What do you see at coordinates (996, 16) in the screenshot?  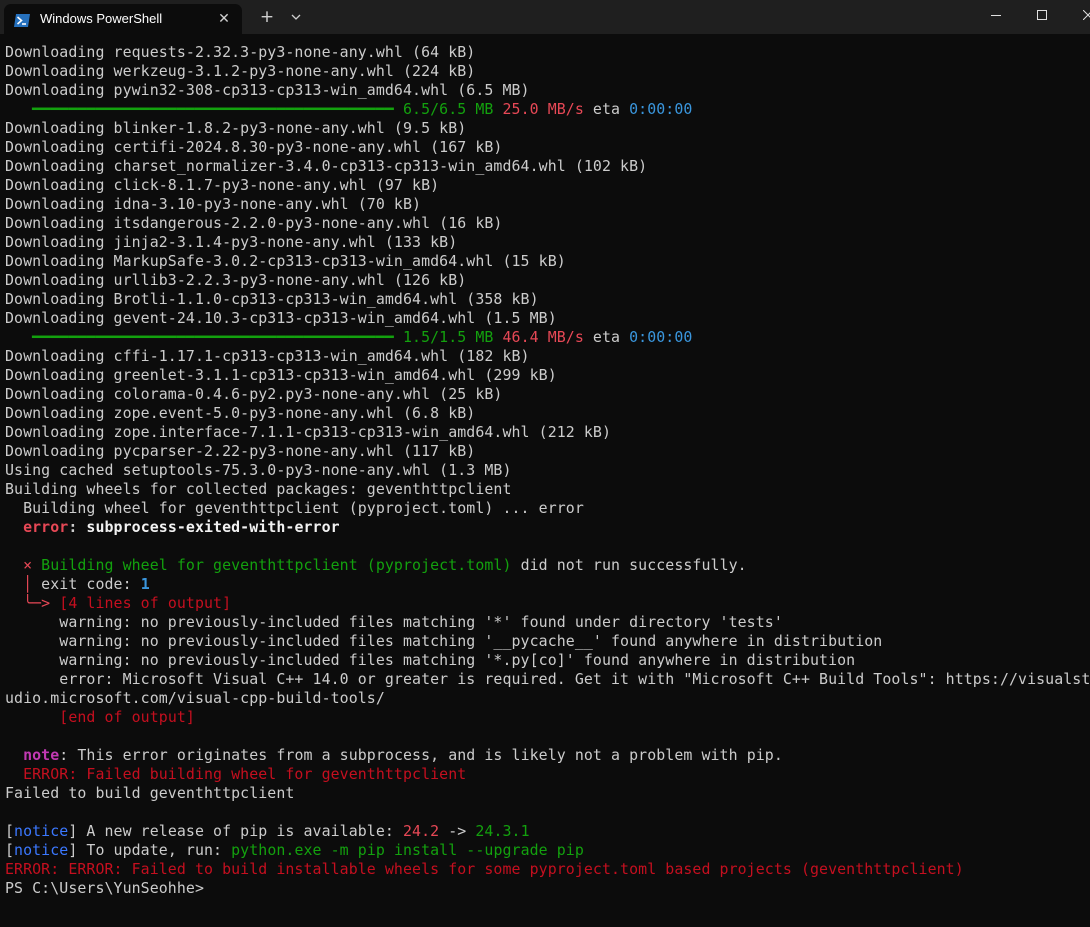 I see `minimize-icon` at bounding box center [996, 16].